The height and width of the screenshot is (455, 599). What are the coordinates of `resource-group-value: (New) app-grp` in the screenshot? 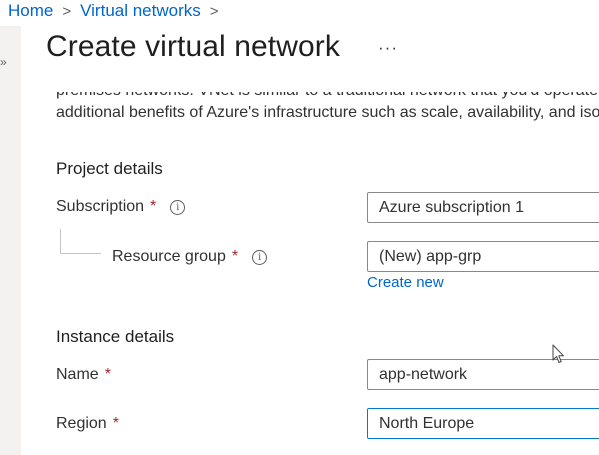 It's located at (430, 256).